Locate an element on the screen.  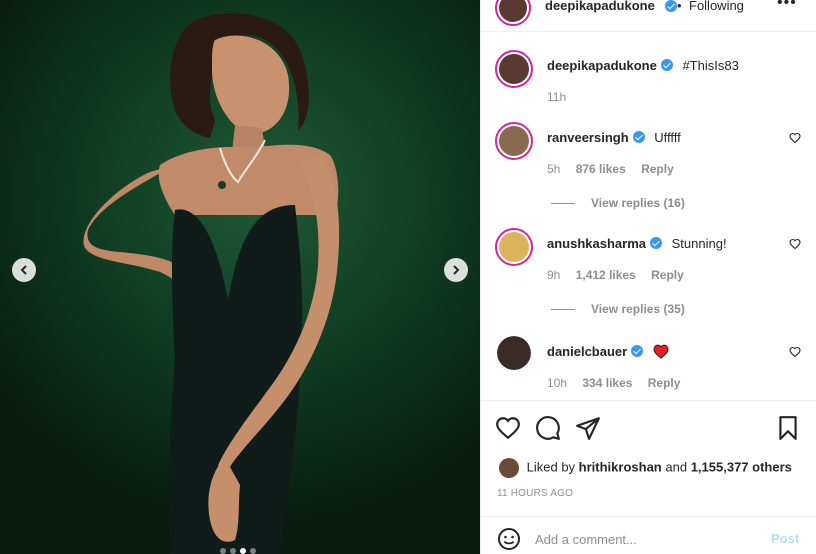
comment-likes: 1,412 likes is located at coordinates (606, 275).